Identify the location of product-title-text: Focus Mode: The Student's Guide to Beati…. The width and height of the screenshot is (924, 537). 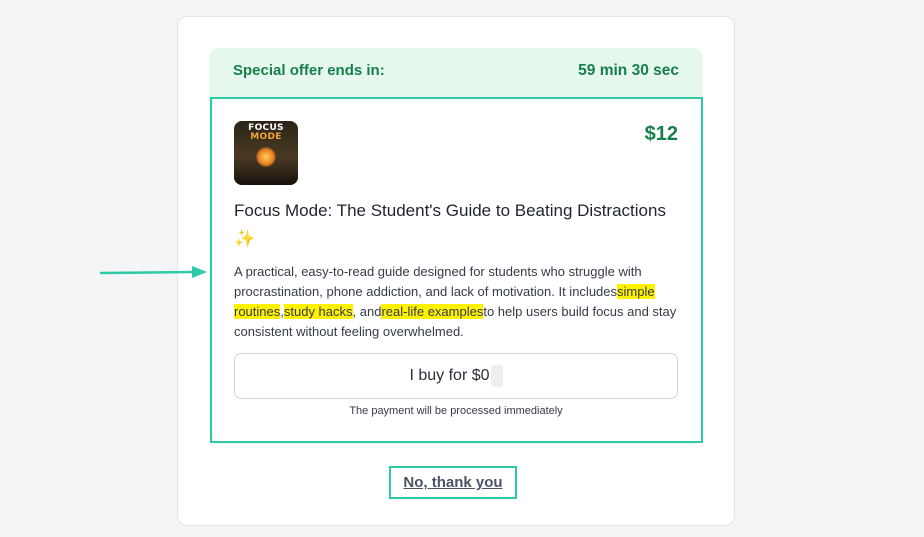
(450, 210).